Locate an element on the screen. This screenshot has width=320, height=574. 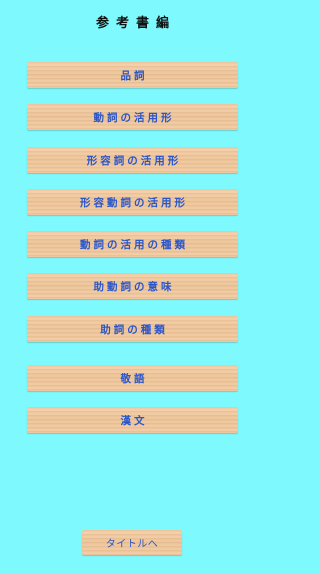
menu-button-doushi-katsuyoukei: 動詞の活用形 is located at coordinates (132, 117).